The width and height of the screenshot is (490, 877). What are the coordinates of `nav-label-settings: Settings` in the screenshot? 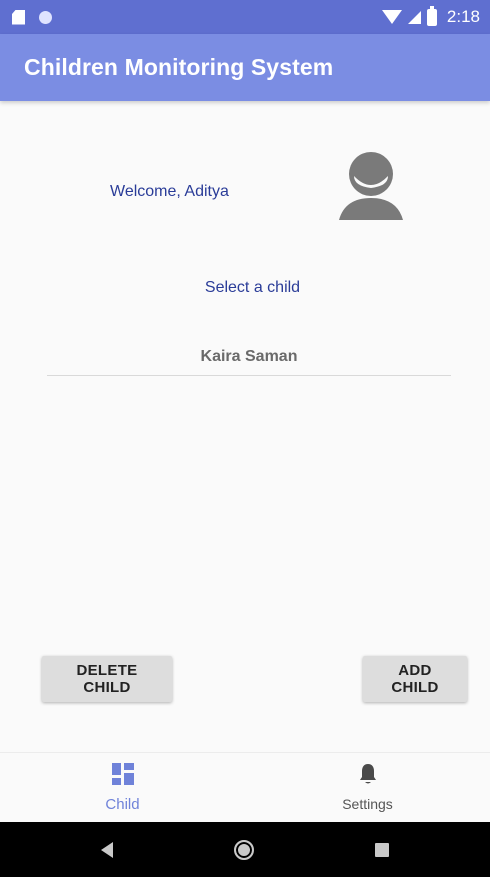 It's located at (367, 804).